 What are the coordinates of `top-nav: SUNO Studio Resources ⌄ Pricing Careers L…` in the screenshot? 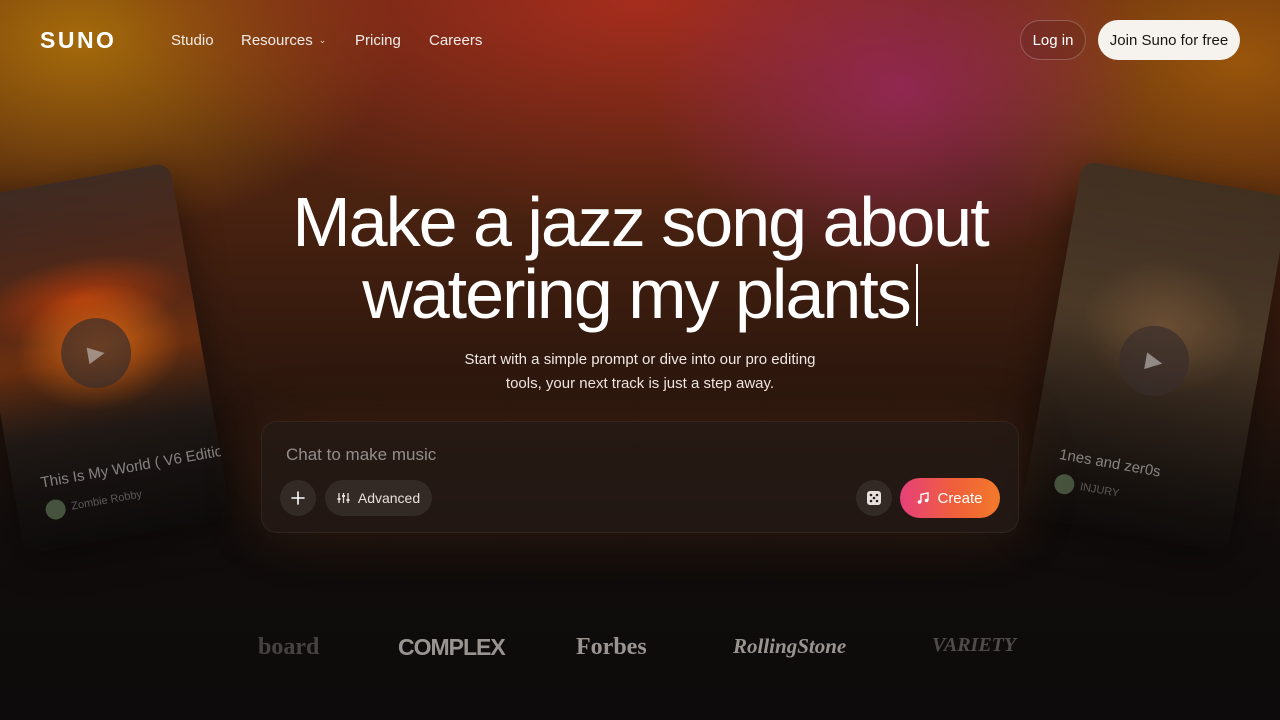 It's located at (640, 40).